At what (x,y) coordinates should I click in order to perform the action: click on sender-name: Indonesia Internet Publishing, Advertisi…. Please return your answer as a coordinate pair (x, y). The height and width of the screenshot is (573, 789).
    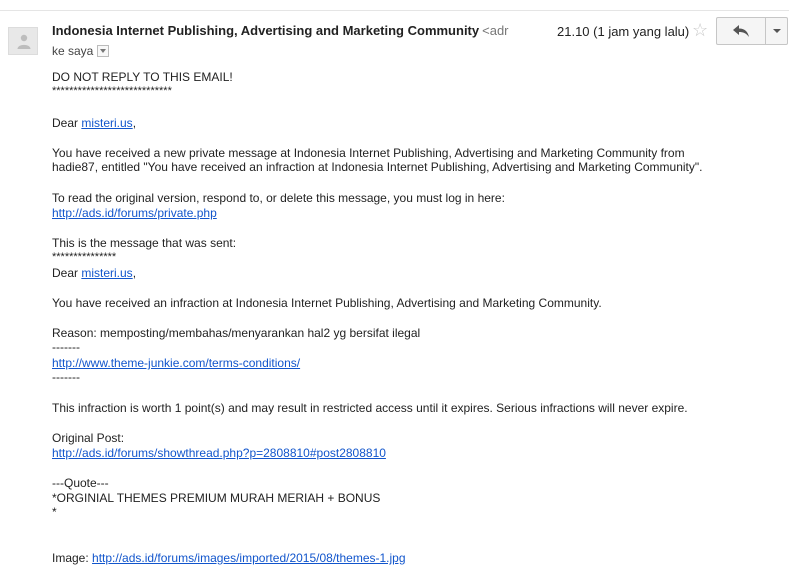
    Looking at the image, I should click on (265, 30).